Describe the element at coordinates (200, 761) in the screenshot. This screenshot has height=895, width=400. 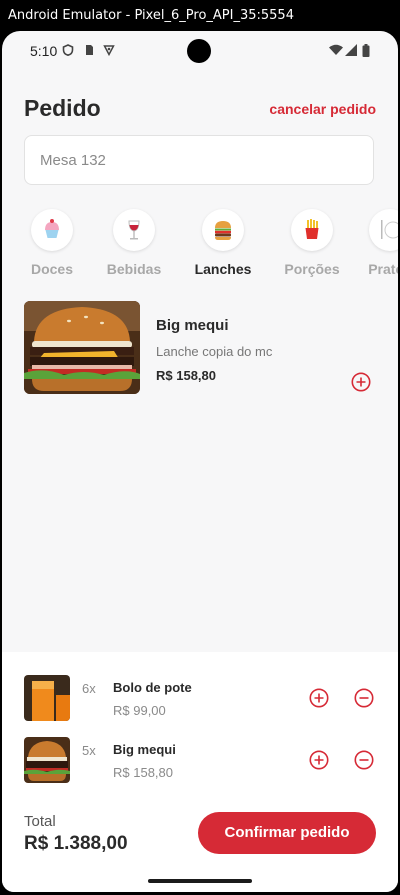
I see `cart-item: 5x Big mequi R$ 158,80` at that location.